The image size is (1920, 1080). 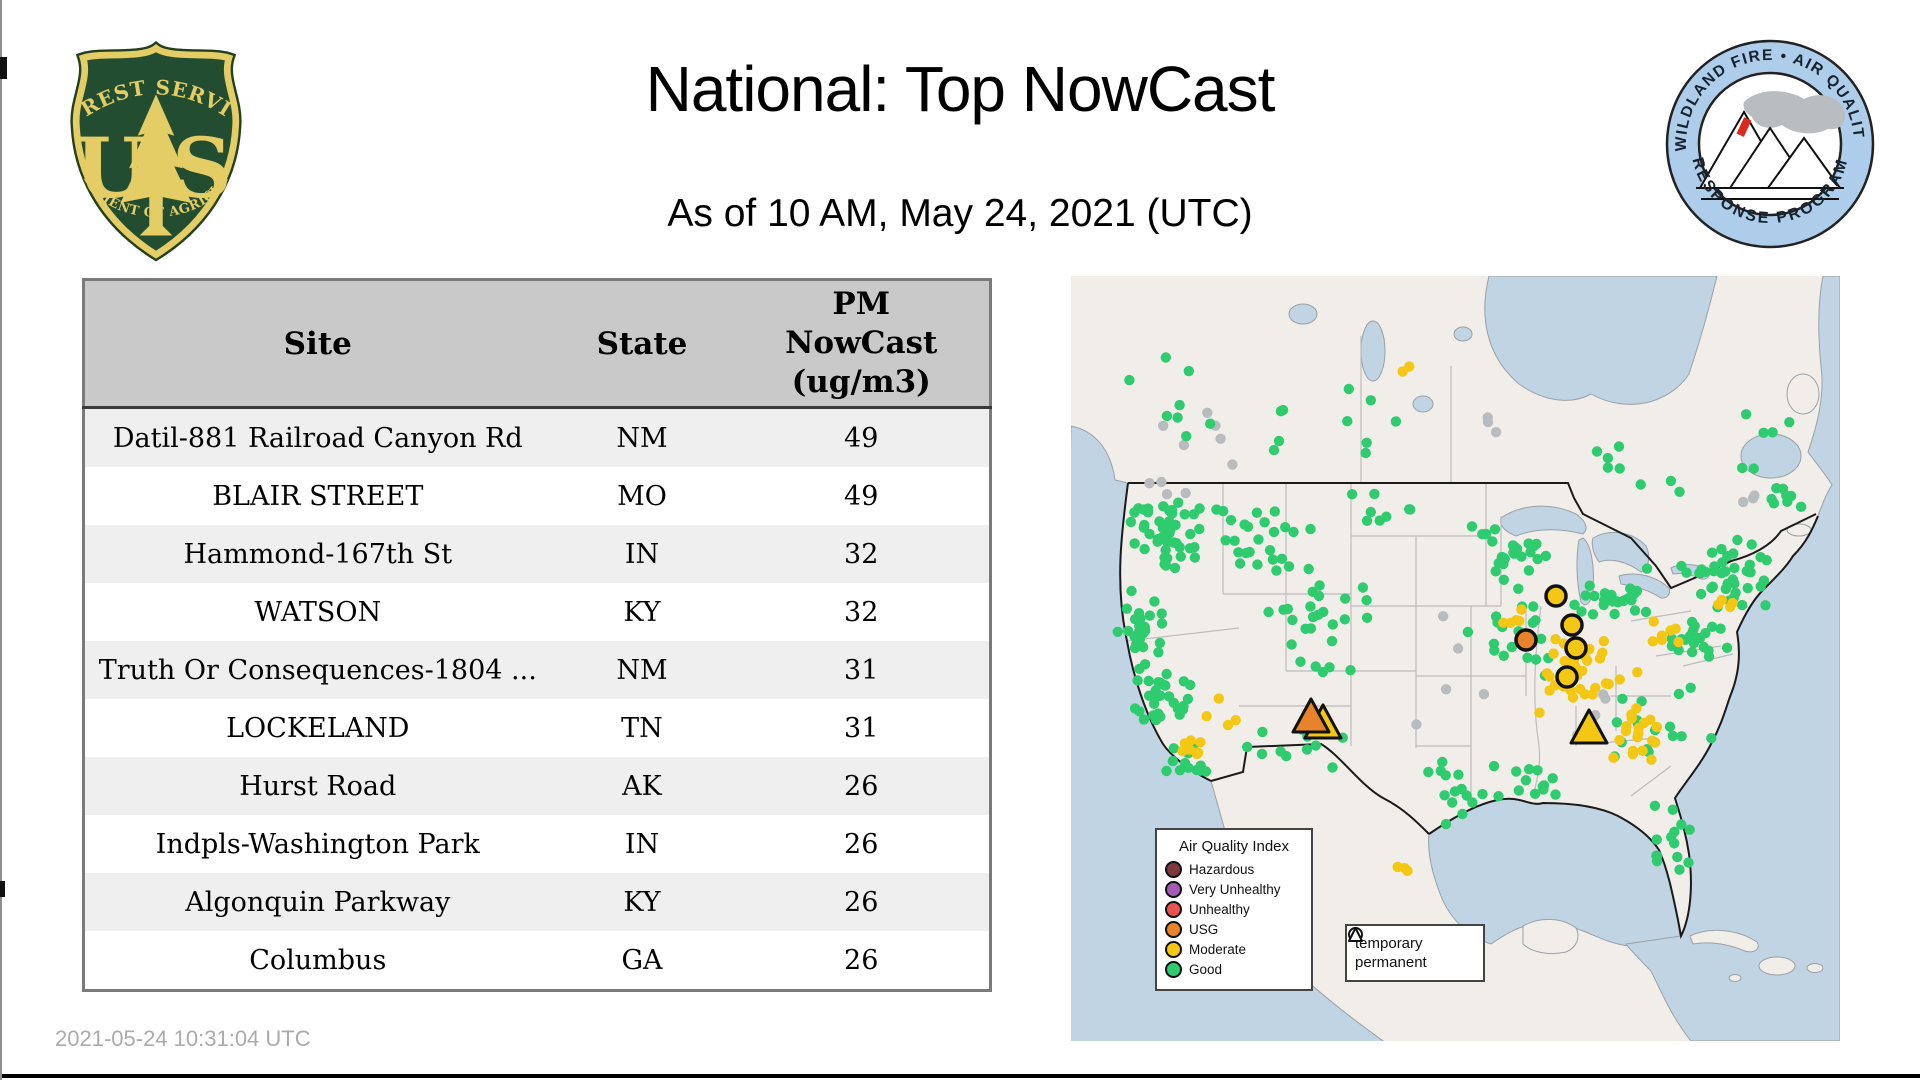 I want to click on column-header-site: Site, so click(x=317, y=344).